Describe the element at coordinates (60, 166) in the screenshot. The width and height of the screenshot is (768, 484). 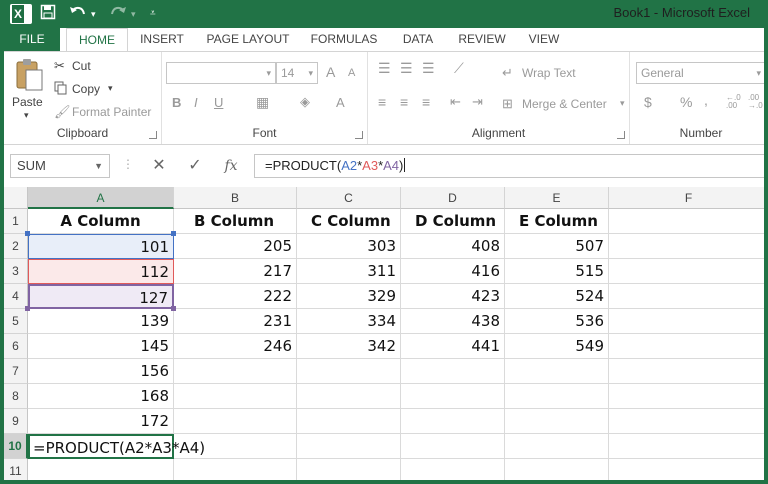
I see `name-box: SUM ▼` at that location.